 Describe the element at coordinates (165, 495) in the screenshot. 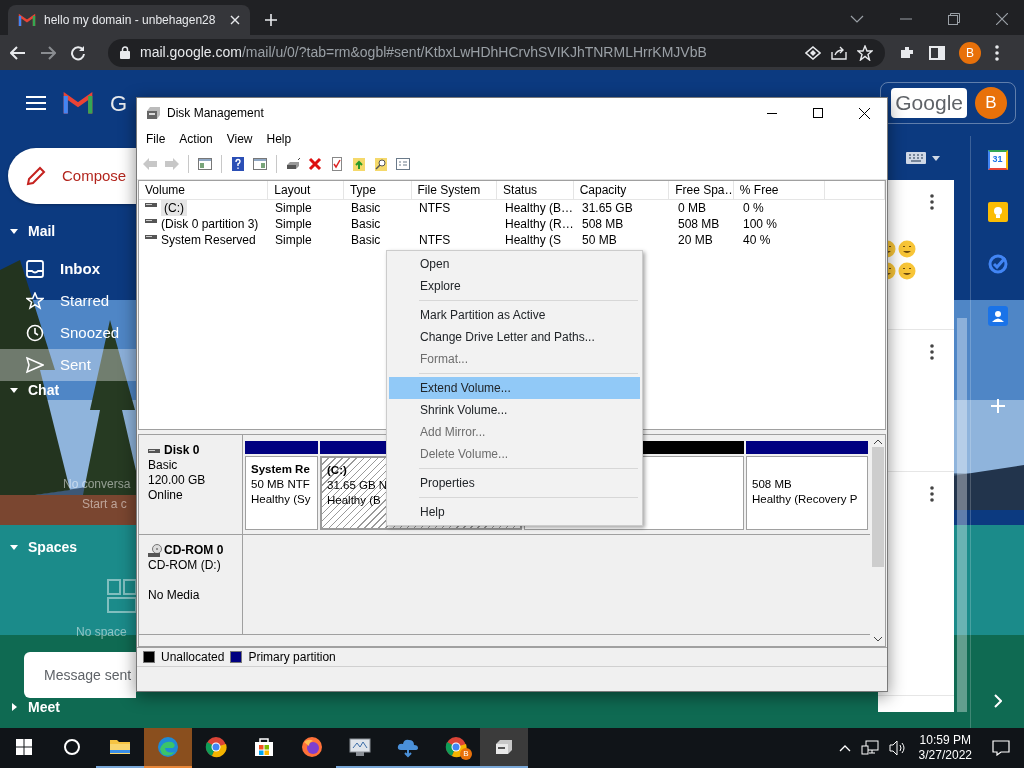

I see `disk-status: Online` at that location.